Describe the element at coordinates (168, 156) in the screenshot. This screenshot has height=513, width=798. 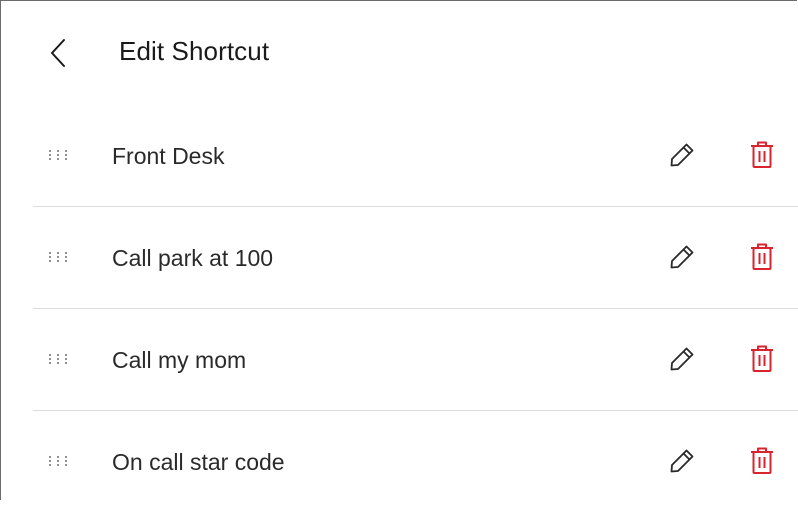
I see `shortcut-label: Front Desk` at that location.